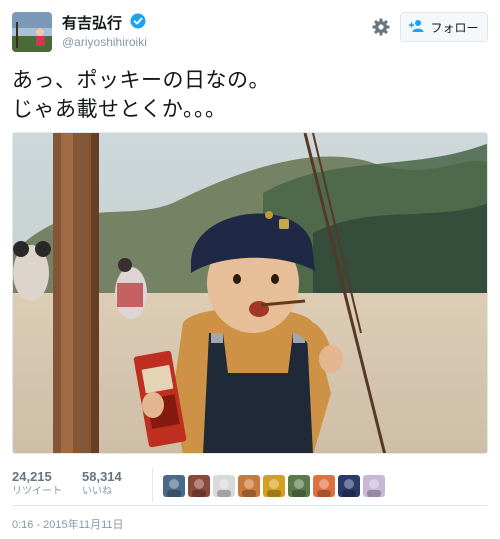 The width and height of the screenshot is (500, 539). I want to click on like-count: 58,314, so click(102, 476).